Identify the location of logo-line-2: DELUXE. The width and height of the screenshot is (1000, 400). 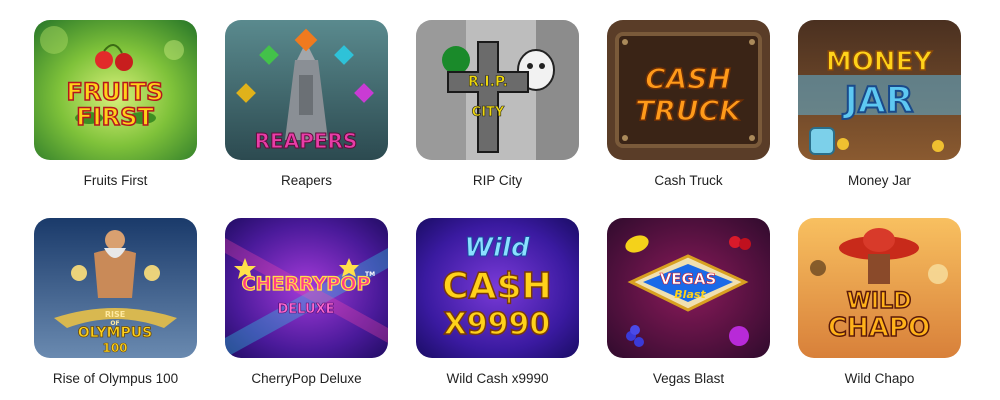
(306, 309).